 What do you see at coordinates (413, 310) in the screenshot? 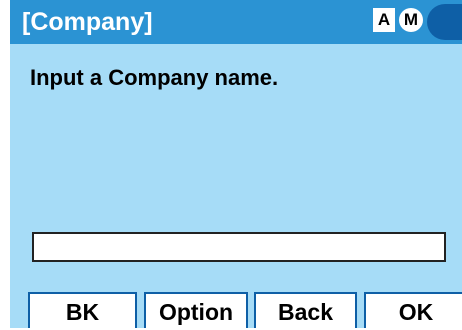
I see `softkey-ok: OK` at bounding box center [413, 310].